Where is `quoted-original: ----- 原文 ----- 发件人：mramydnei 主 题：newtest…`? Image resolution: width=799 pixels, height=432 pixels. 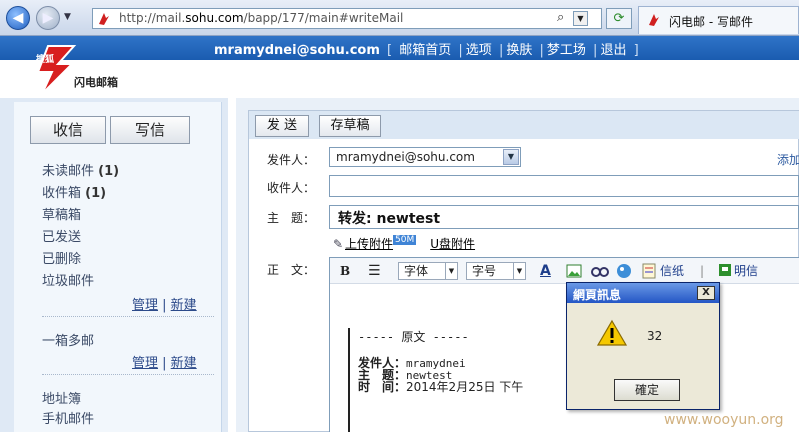 quoted-original: ----- 原文 ----- 发件人：mramydnei 主 题：newtest… is located at coordinates (458, 380).